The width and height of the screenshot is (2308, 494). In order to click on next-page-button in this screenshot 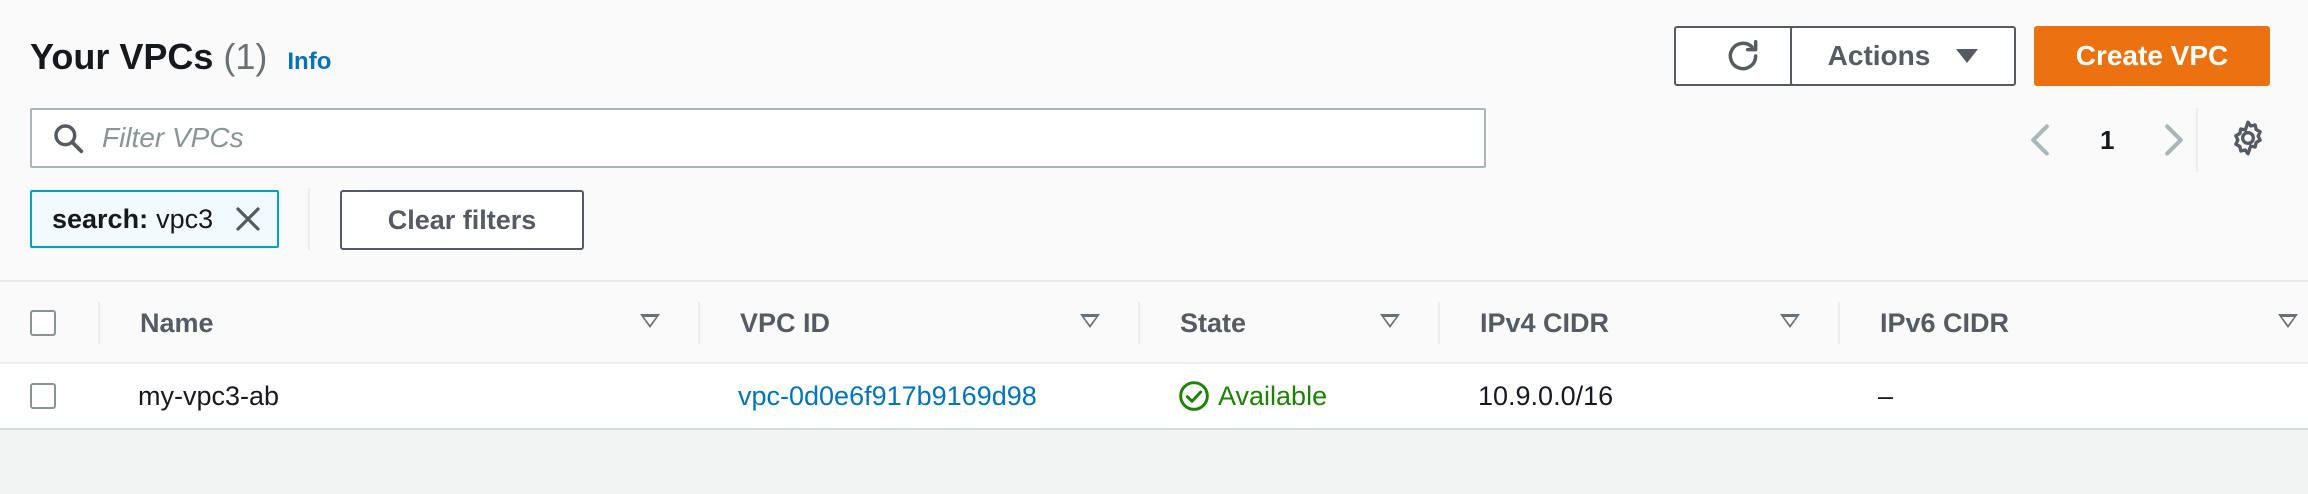, I will do `click(2174, 140)`.